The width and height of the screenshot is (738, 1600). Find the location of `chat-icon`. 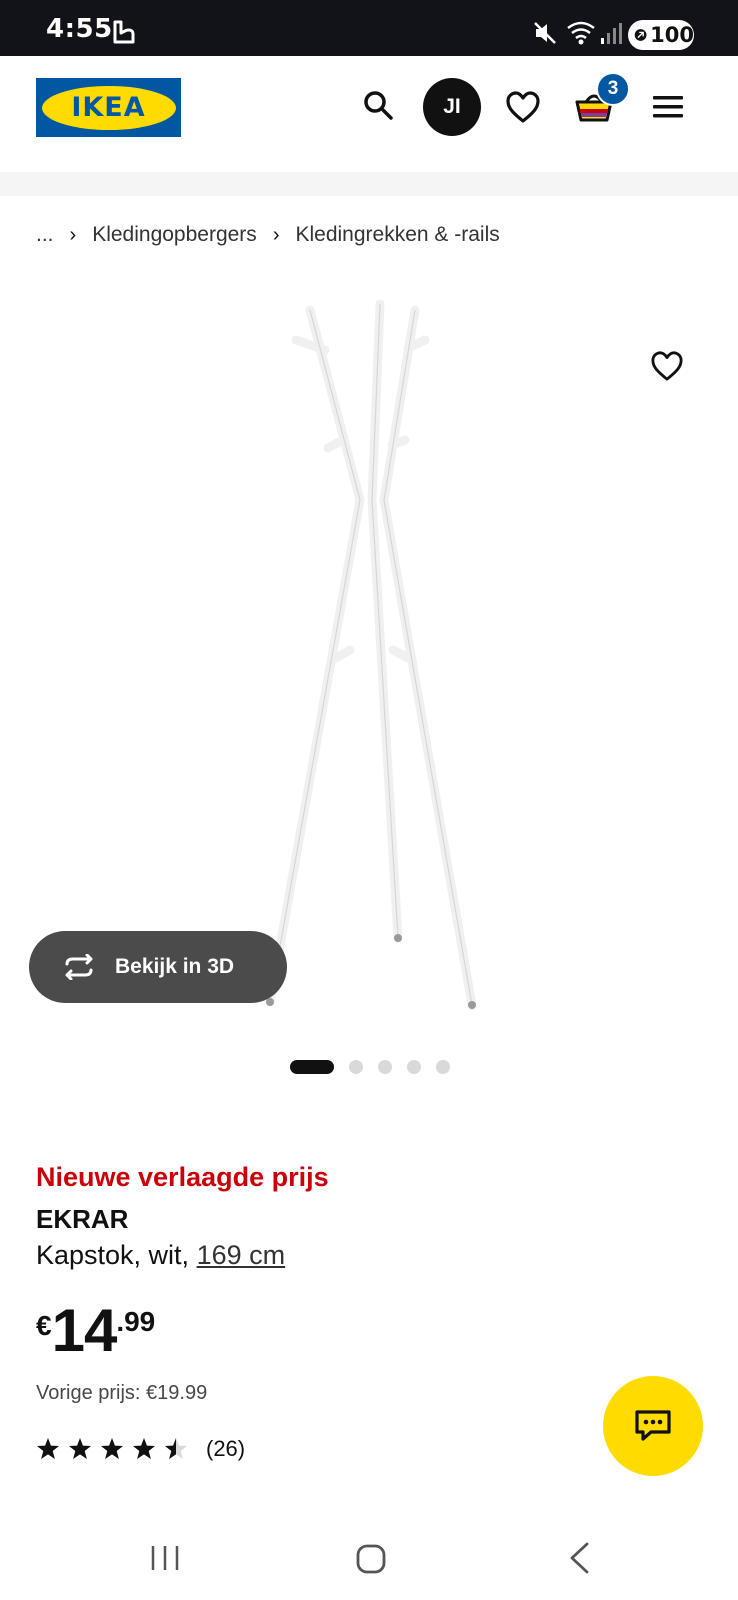

chat-icon is located at coordinates (653, 1425).